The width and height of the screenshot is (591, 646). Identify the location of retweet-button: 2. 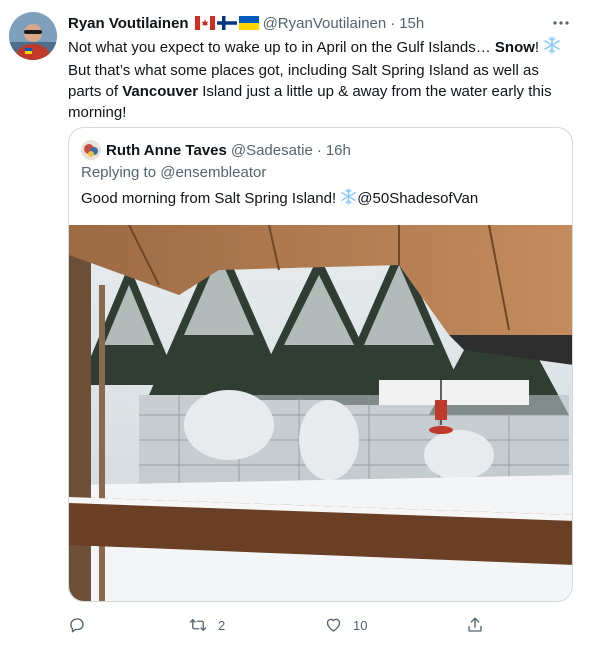
(256, 625).